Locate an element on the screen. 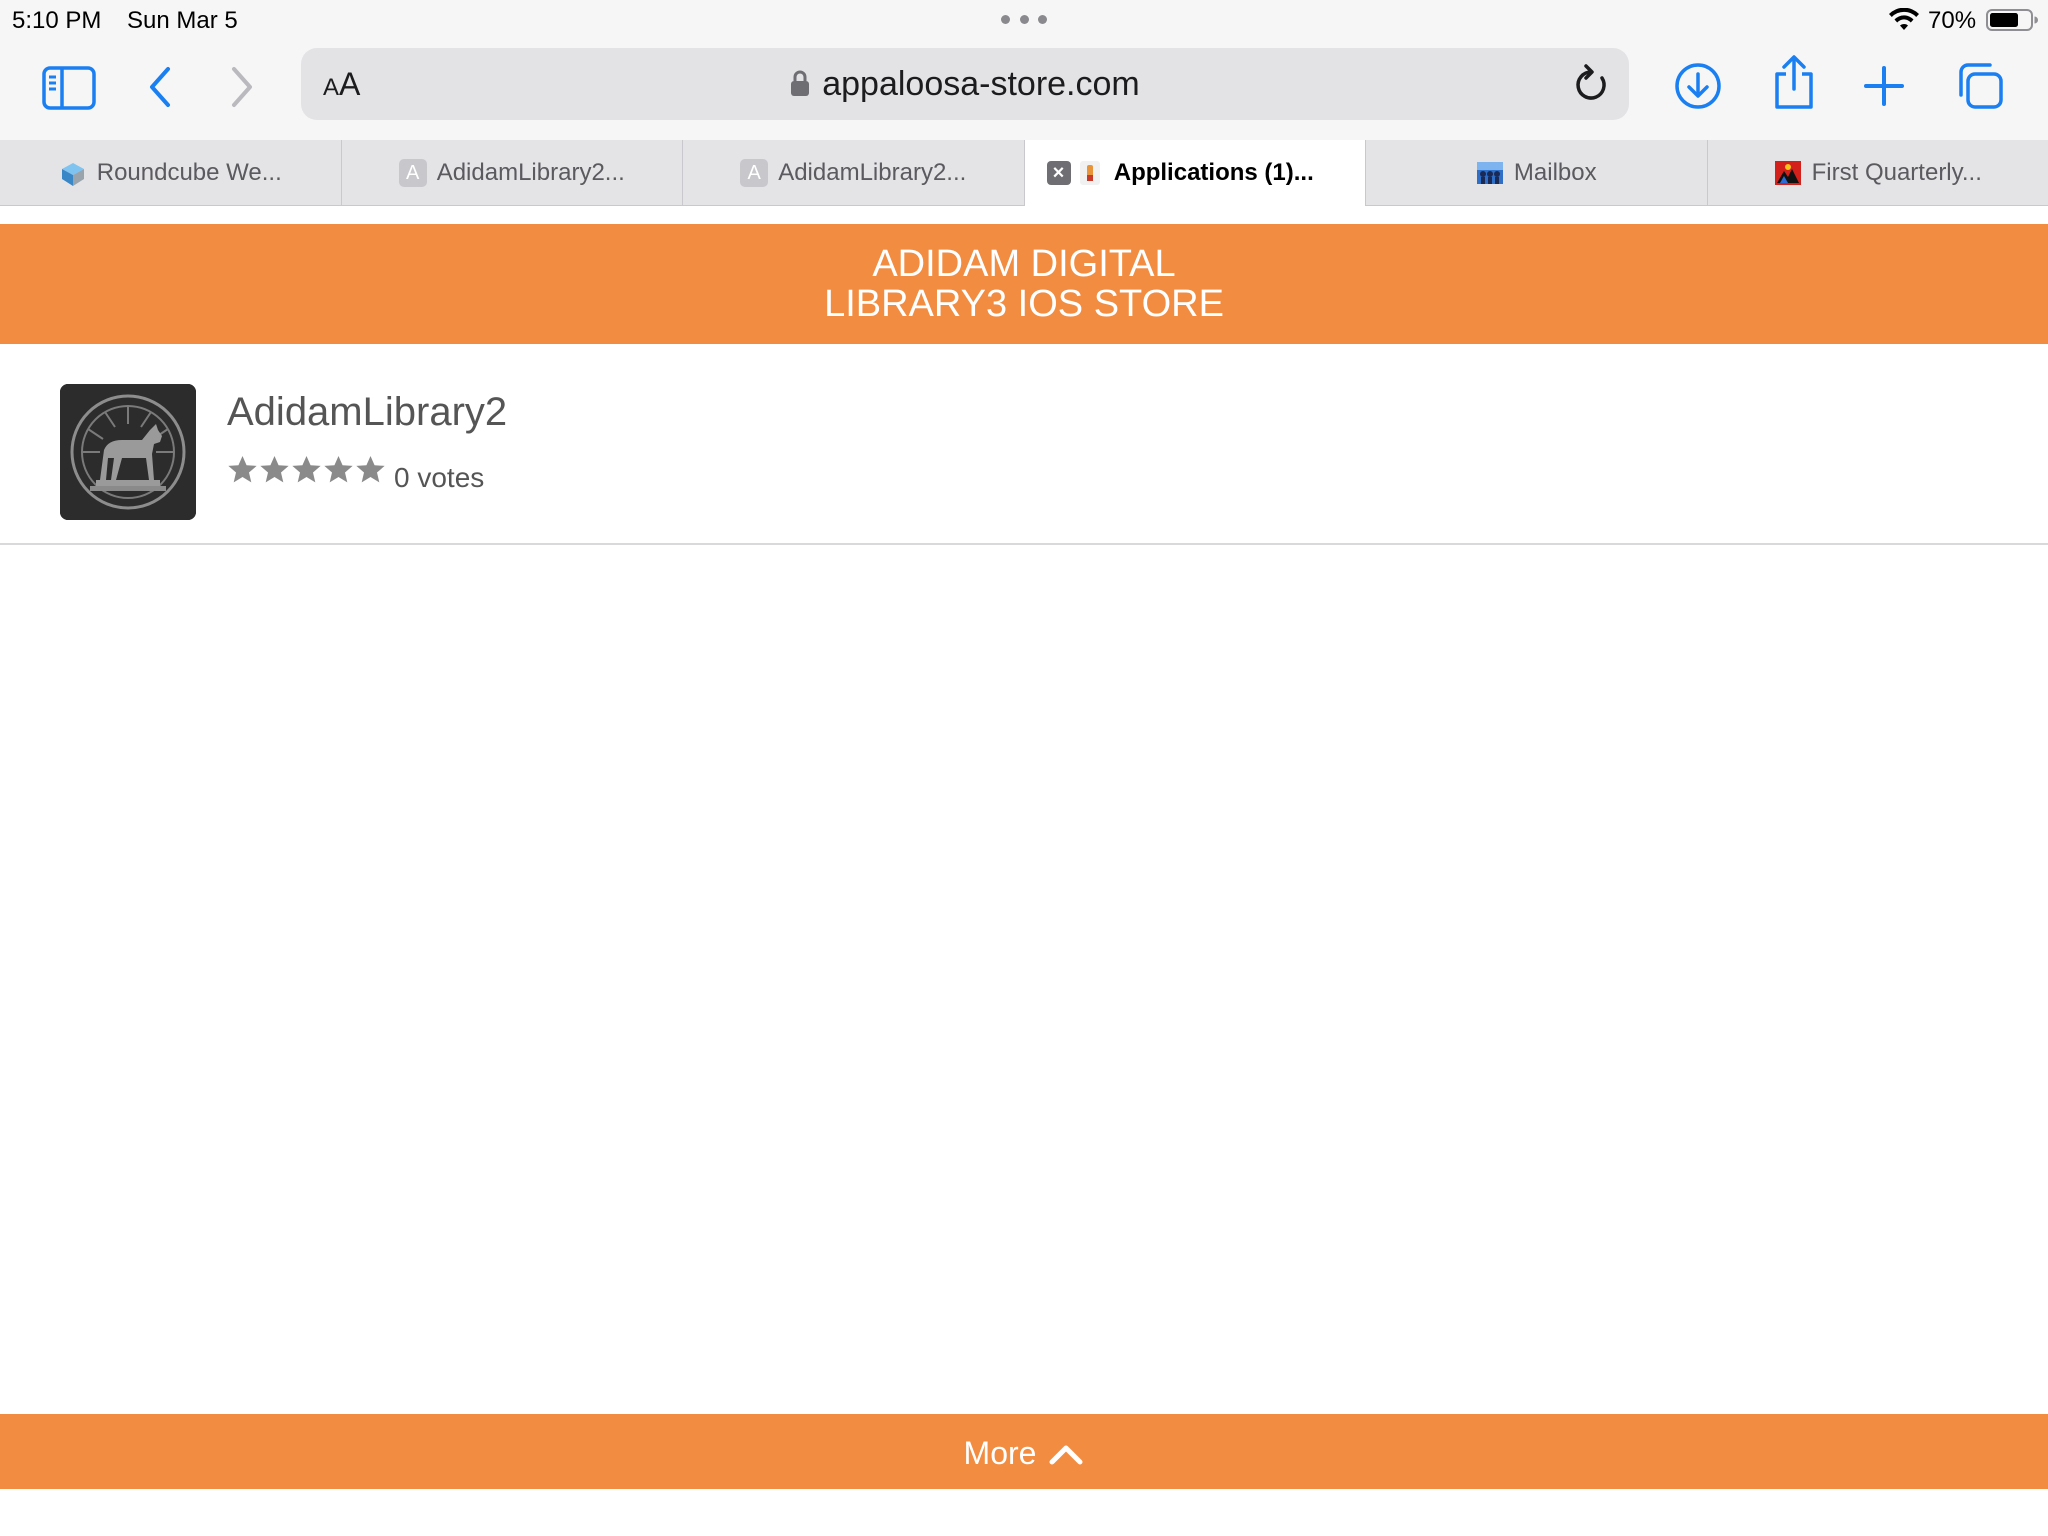 The height and width of the screenshot is (1536, 2048). horse-emblem-icon is located at coordinates (128, 452).